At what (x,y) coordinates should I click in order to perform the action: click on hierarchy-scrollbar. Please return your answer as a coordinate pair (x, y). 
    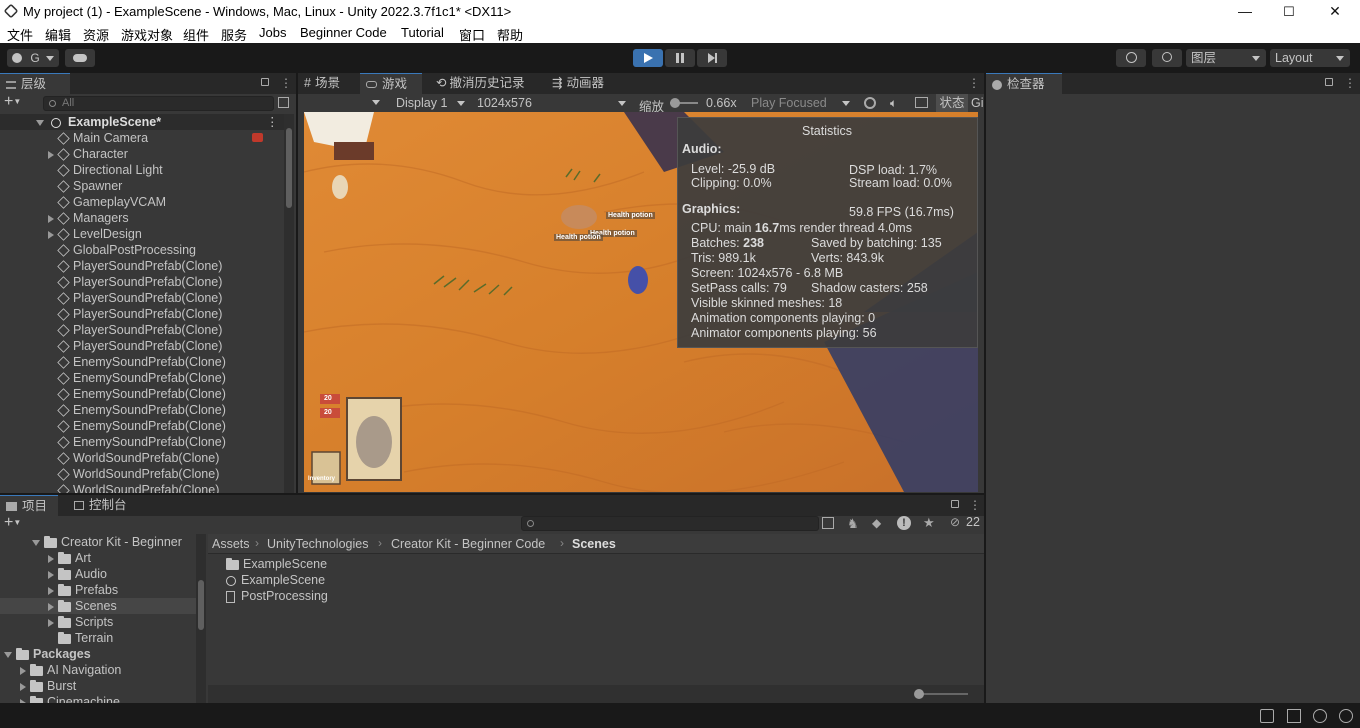
    Looking at the image, I should click on (289, 303).